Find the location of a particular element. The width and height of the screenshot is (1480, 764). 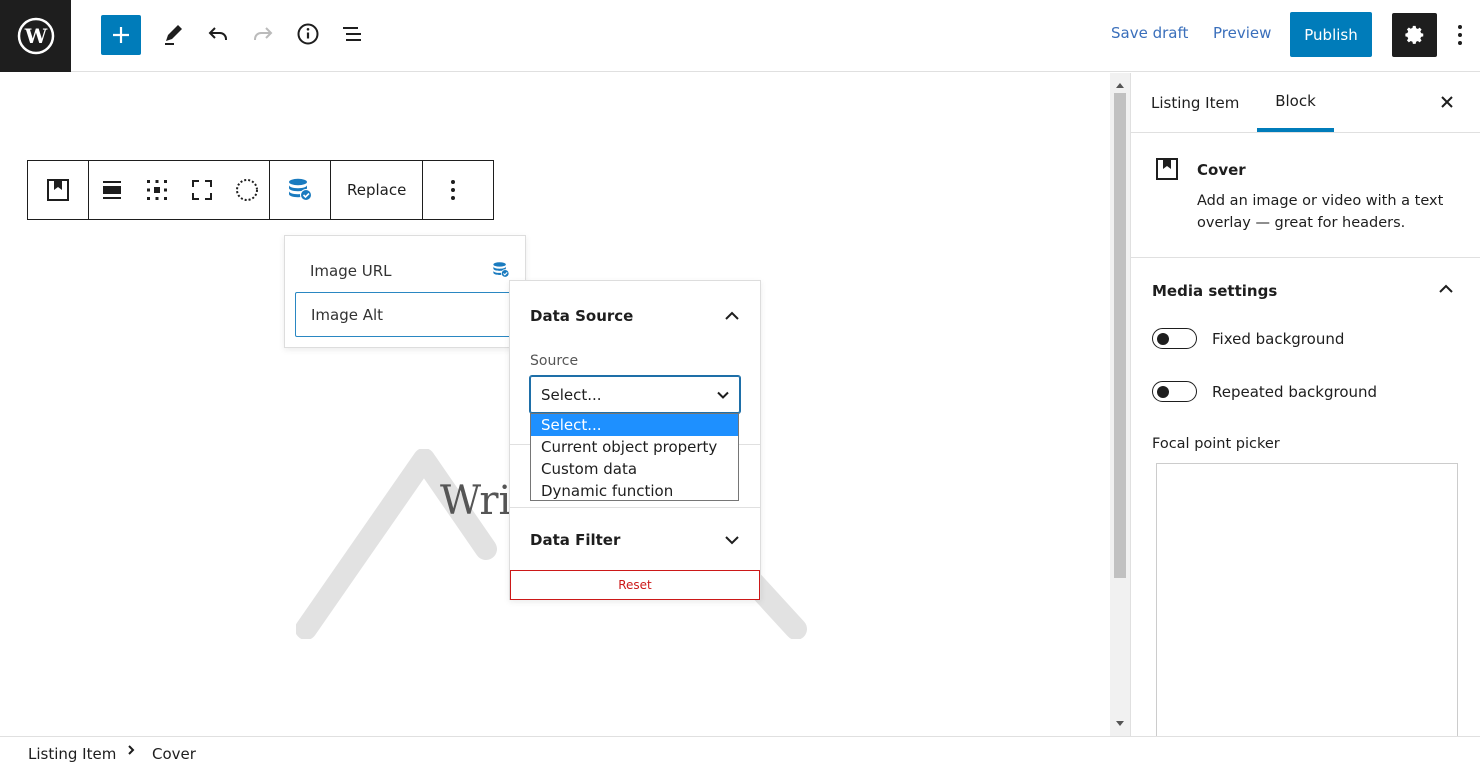

redo-icon is located at coordinates (263, 33).